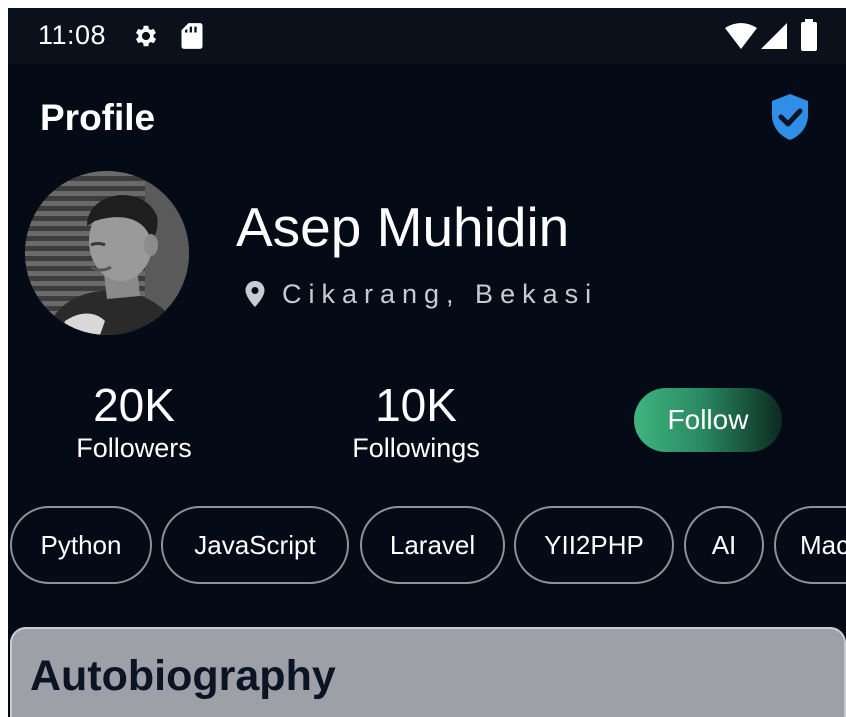 The height and width of the screenshot is (717, 846). What do you see at coordinates (192, 36) in the screenshot?
I see `sd-card-icon` at bounding box center [192, 36].